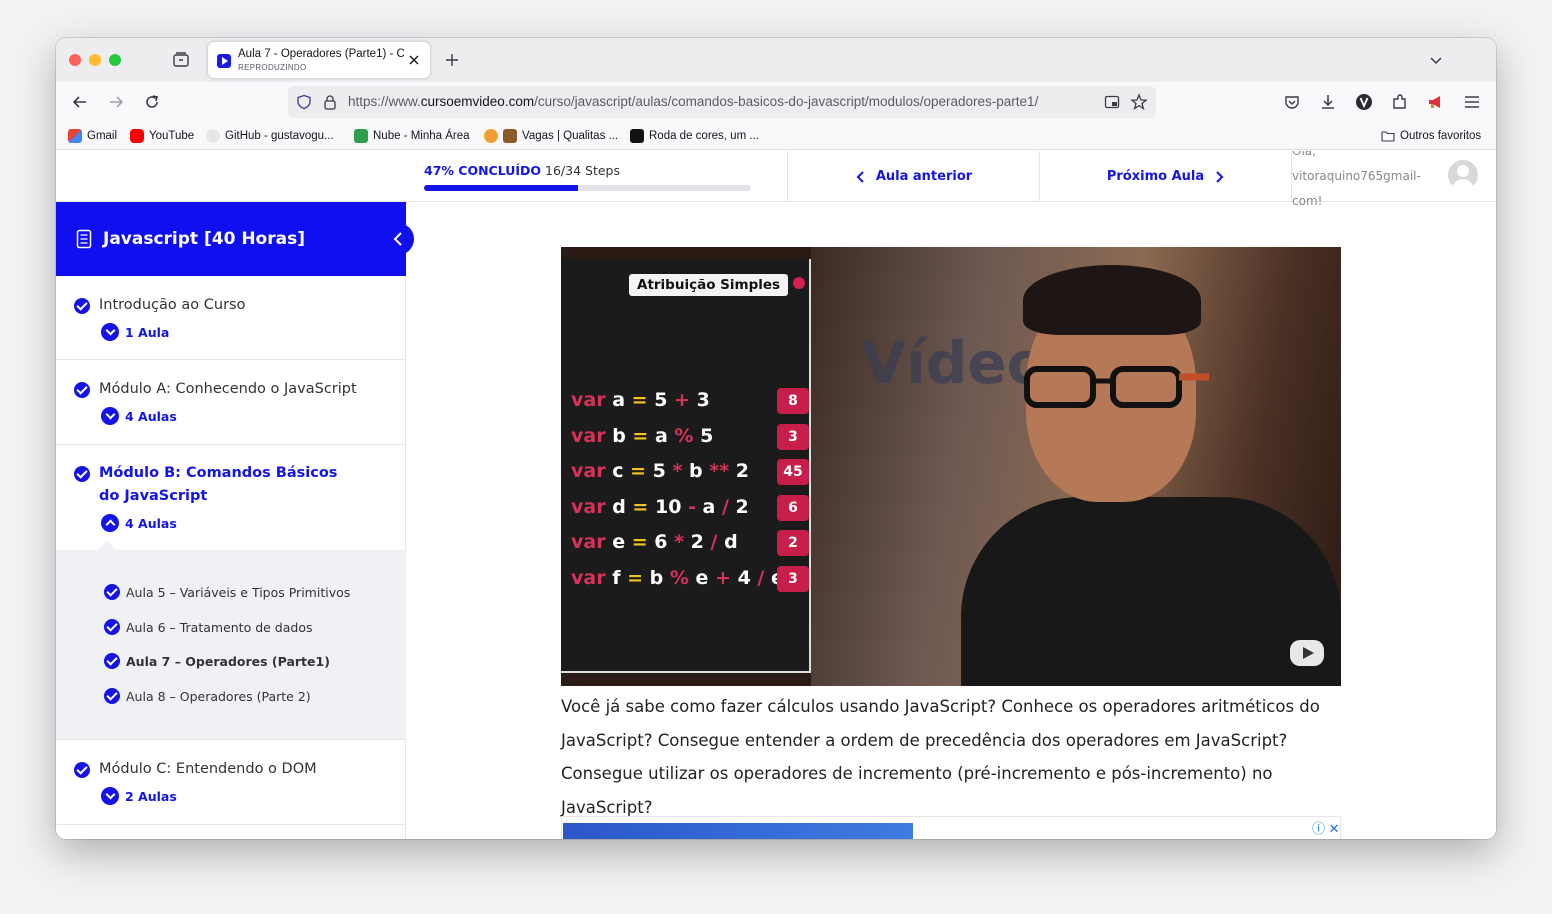 Image resolution: width=1552 pixels, height=914 pixels. I want to click on module-c: Módulo C: Entendendo o DOM 2 Aulas, so click(231, 782).